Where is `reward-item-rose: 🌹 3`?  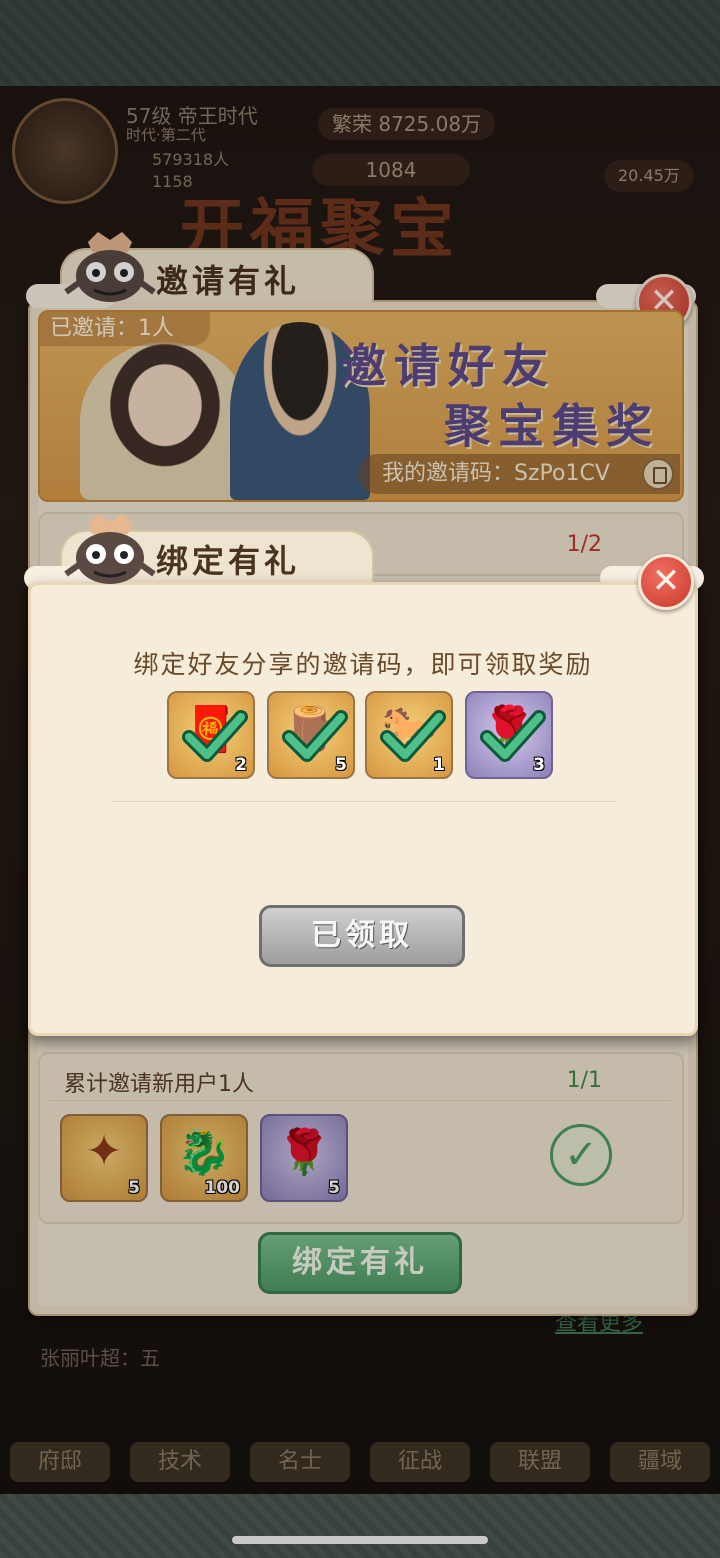 reward-item-rose: 🌹 3 is located at coordinates (509, 735).